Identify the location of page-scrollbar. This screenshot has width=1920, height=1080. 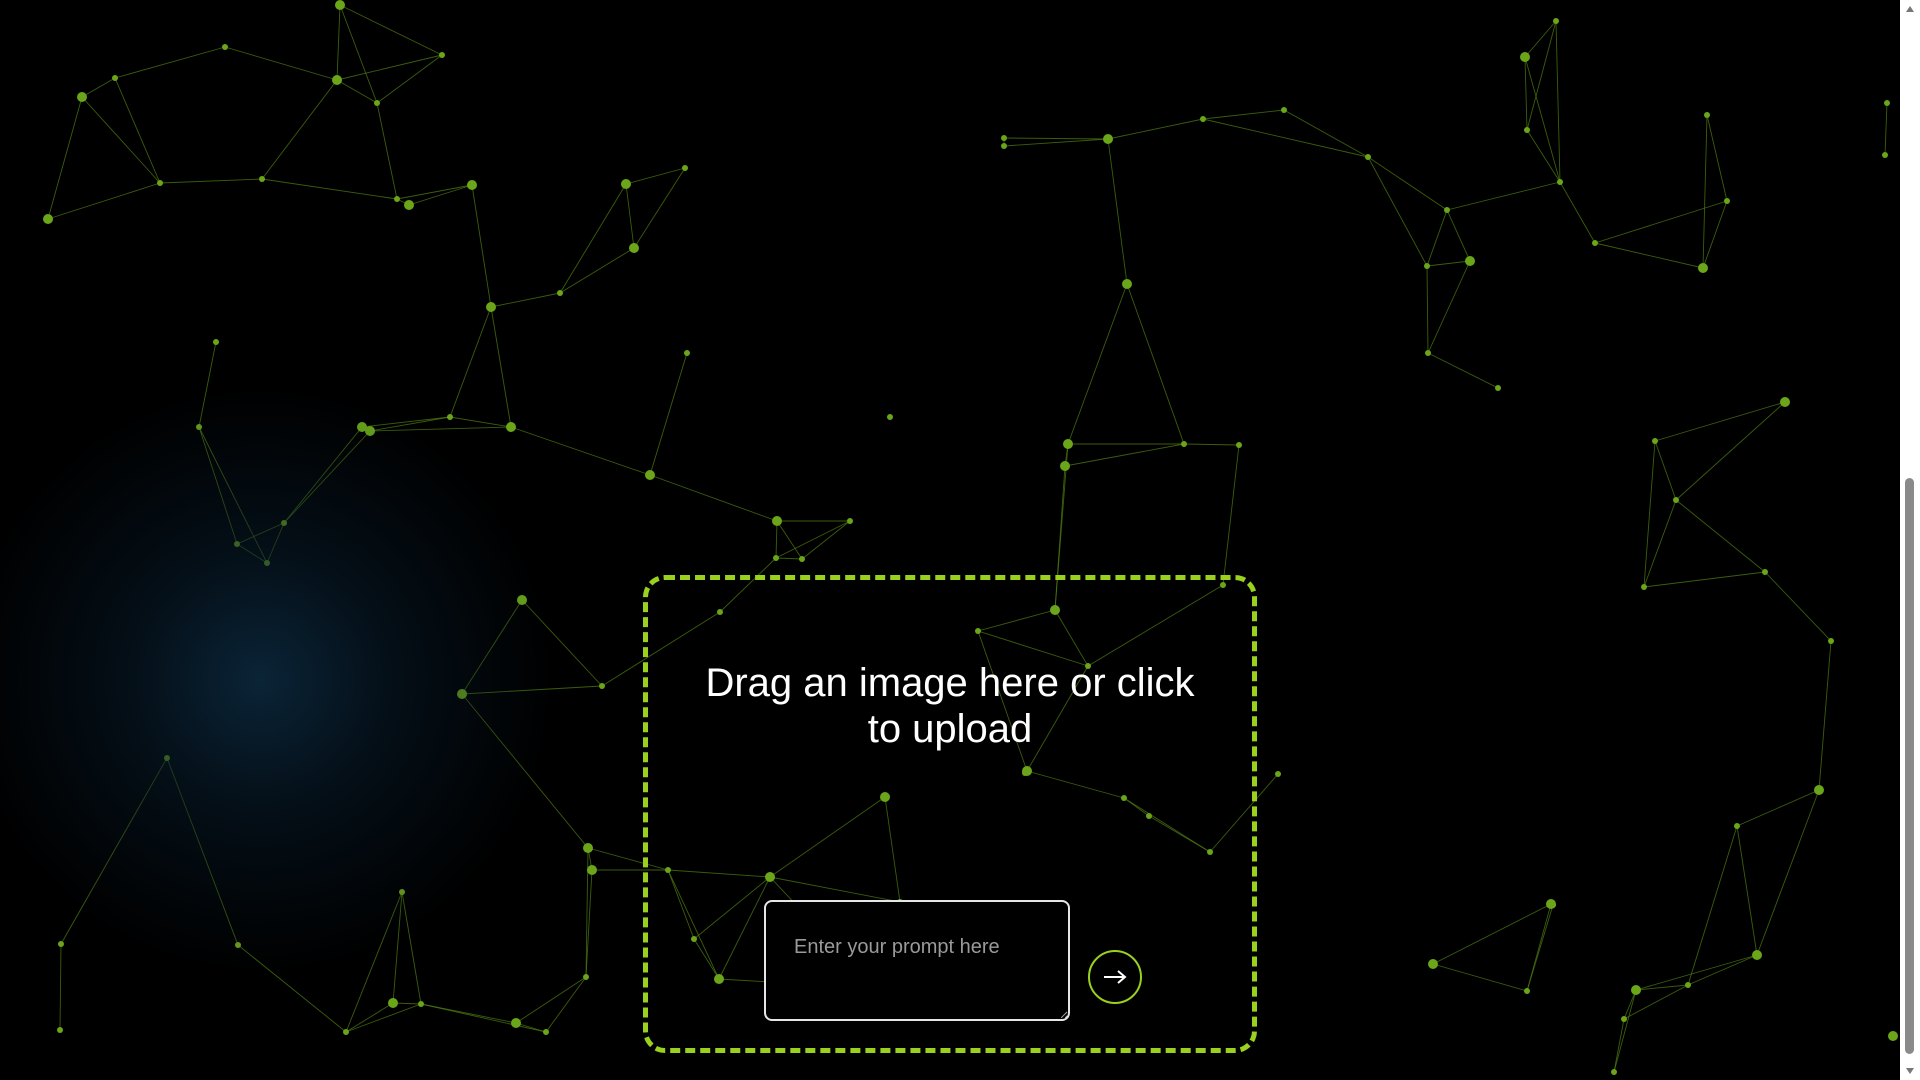
(1910, 540).